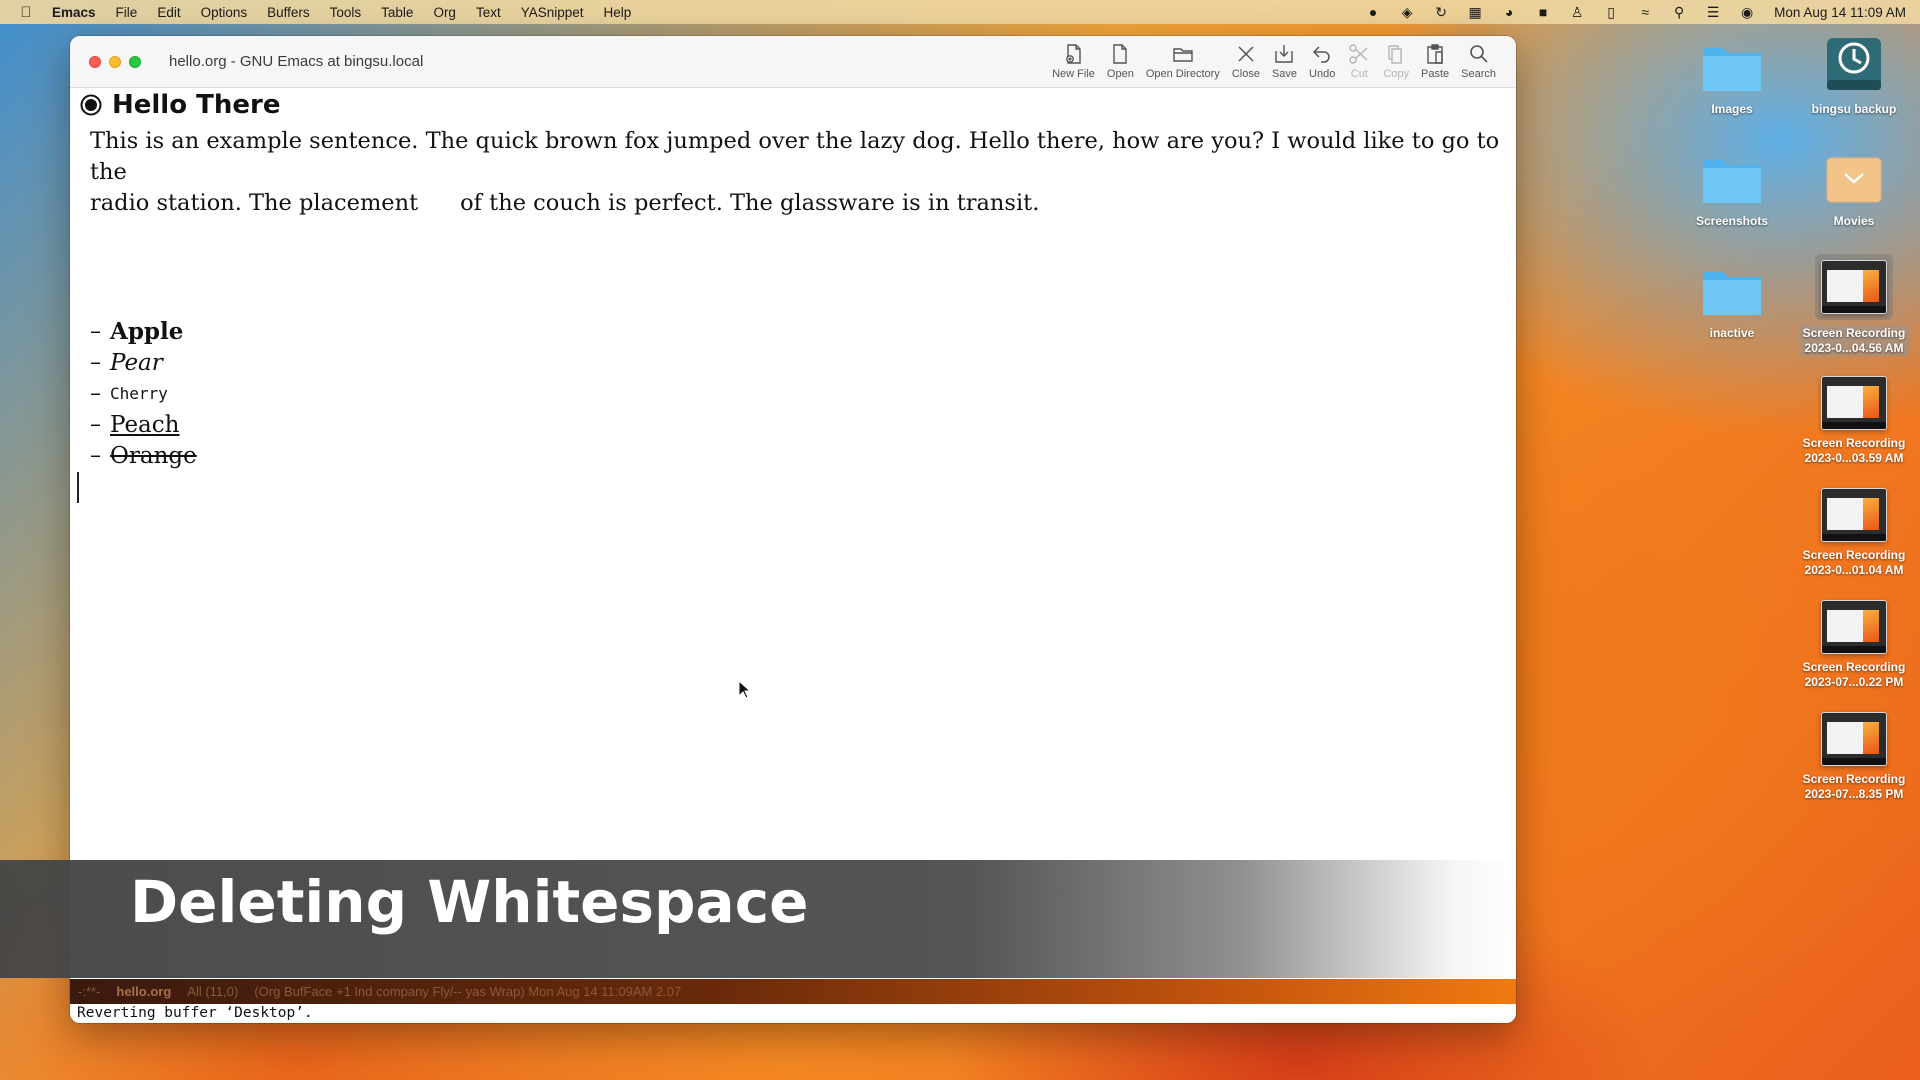 The height and width of the screenshot is (1080, 1920). I want to click on close-icon, so click(1246, 54).